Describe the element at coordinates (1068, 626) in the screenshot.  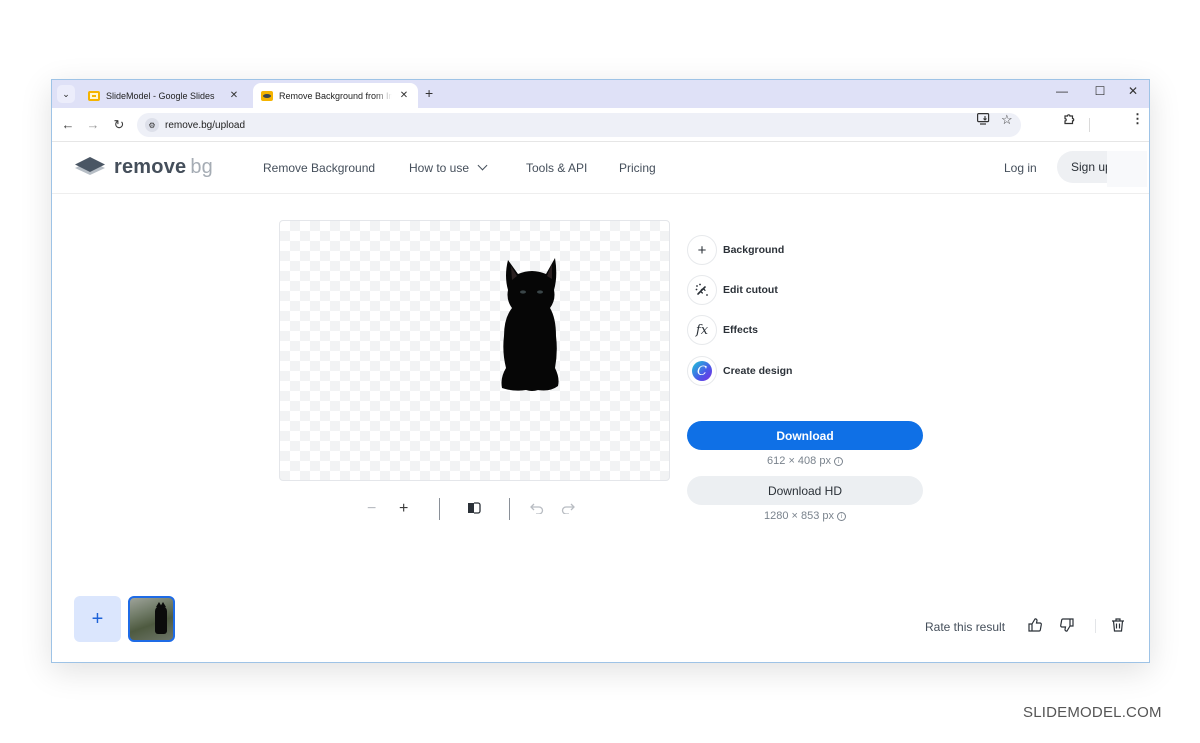
I see `thumbs-down-icon` at that location.